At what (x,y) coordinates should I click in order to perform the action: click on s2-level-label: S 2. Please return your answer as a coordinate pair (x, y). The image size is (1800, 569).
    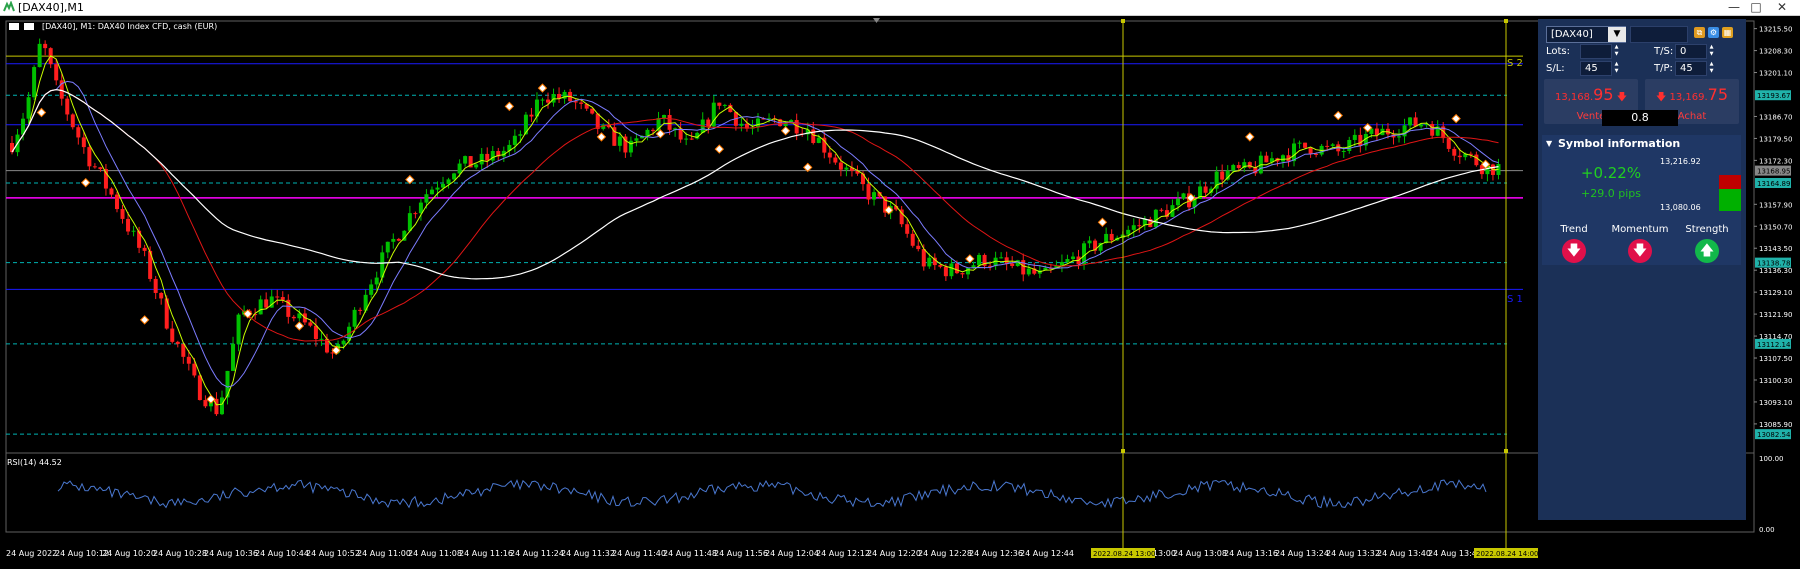
    Looking at the image, I should click on (1515, 63).